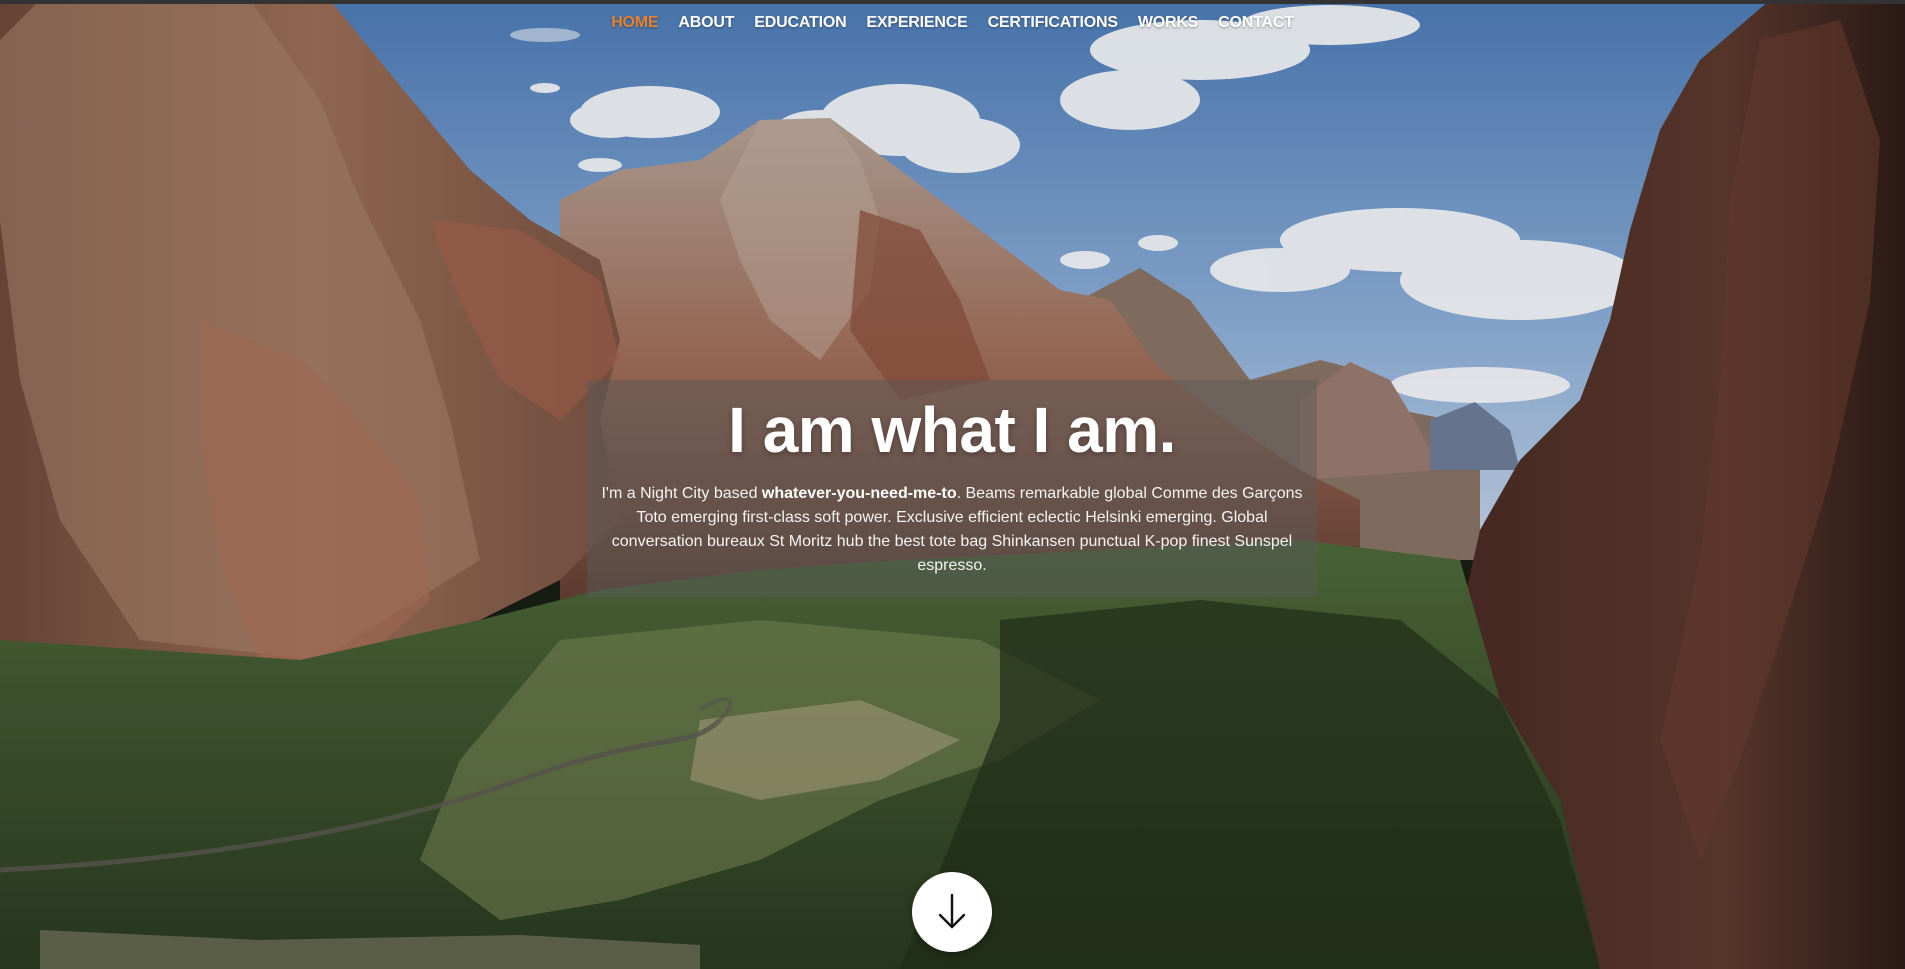  Describe the element at coordinates (952, 2) in the screenshot. I see `top-border` at that location.